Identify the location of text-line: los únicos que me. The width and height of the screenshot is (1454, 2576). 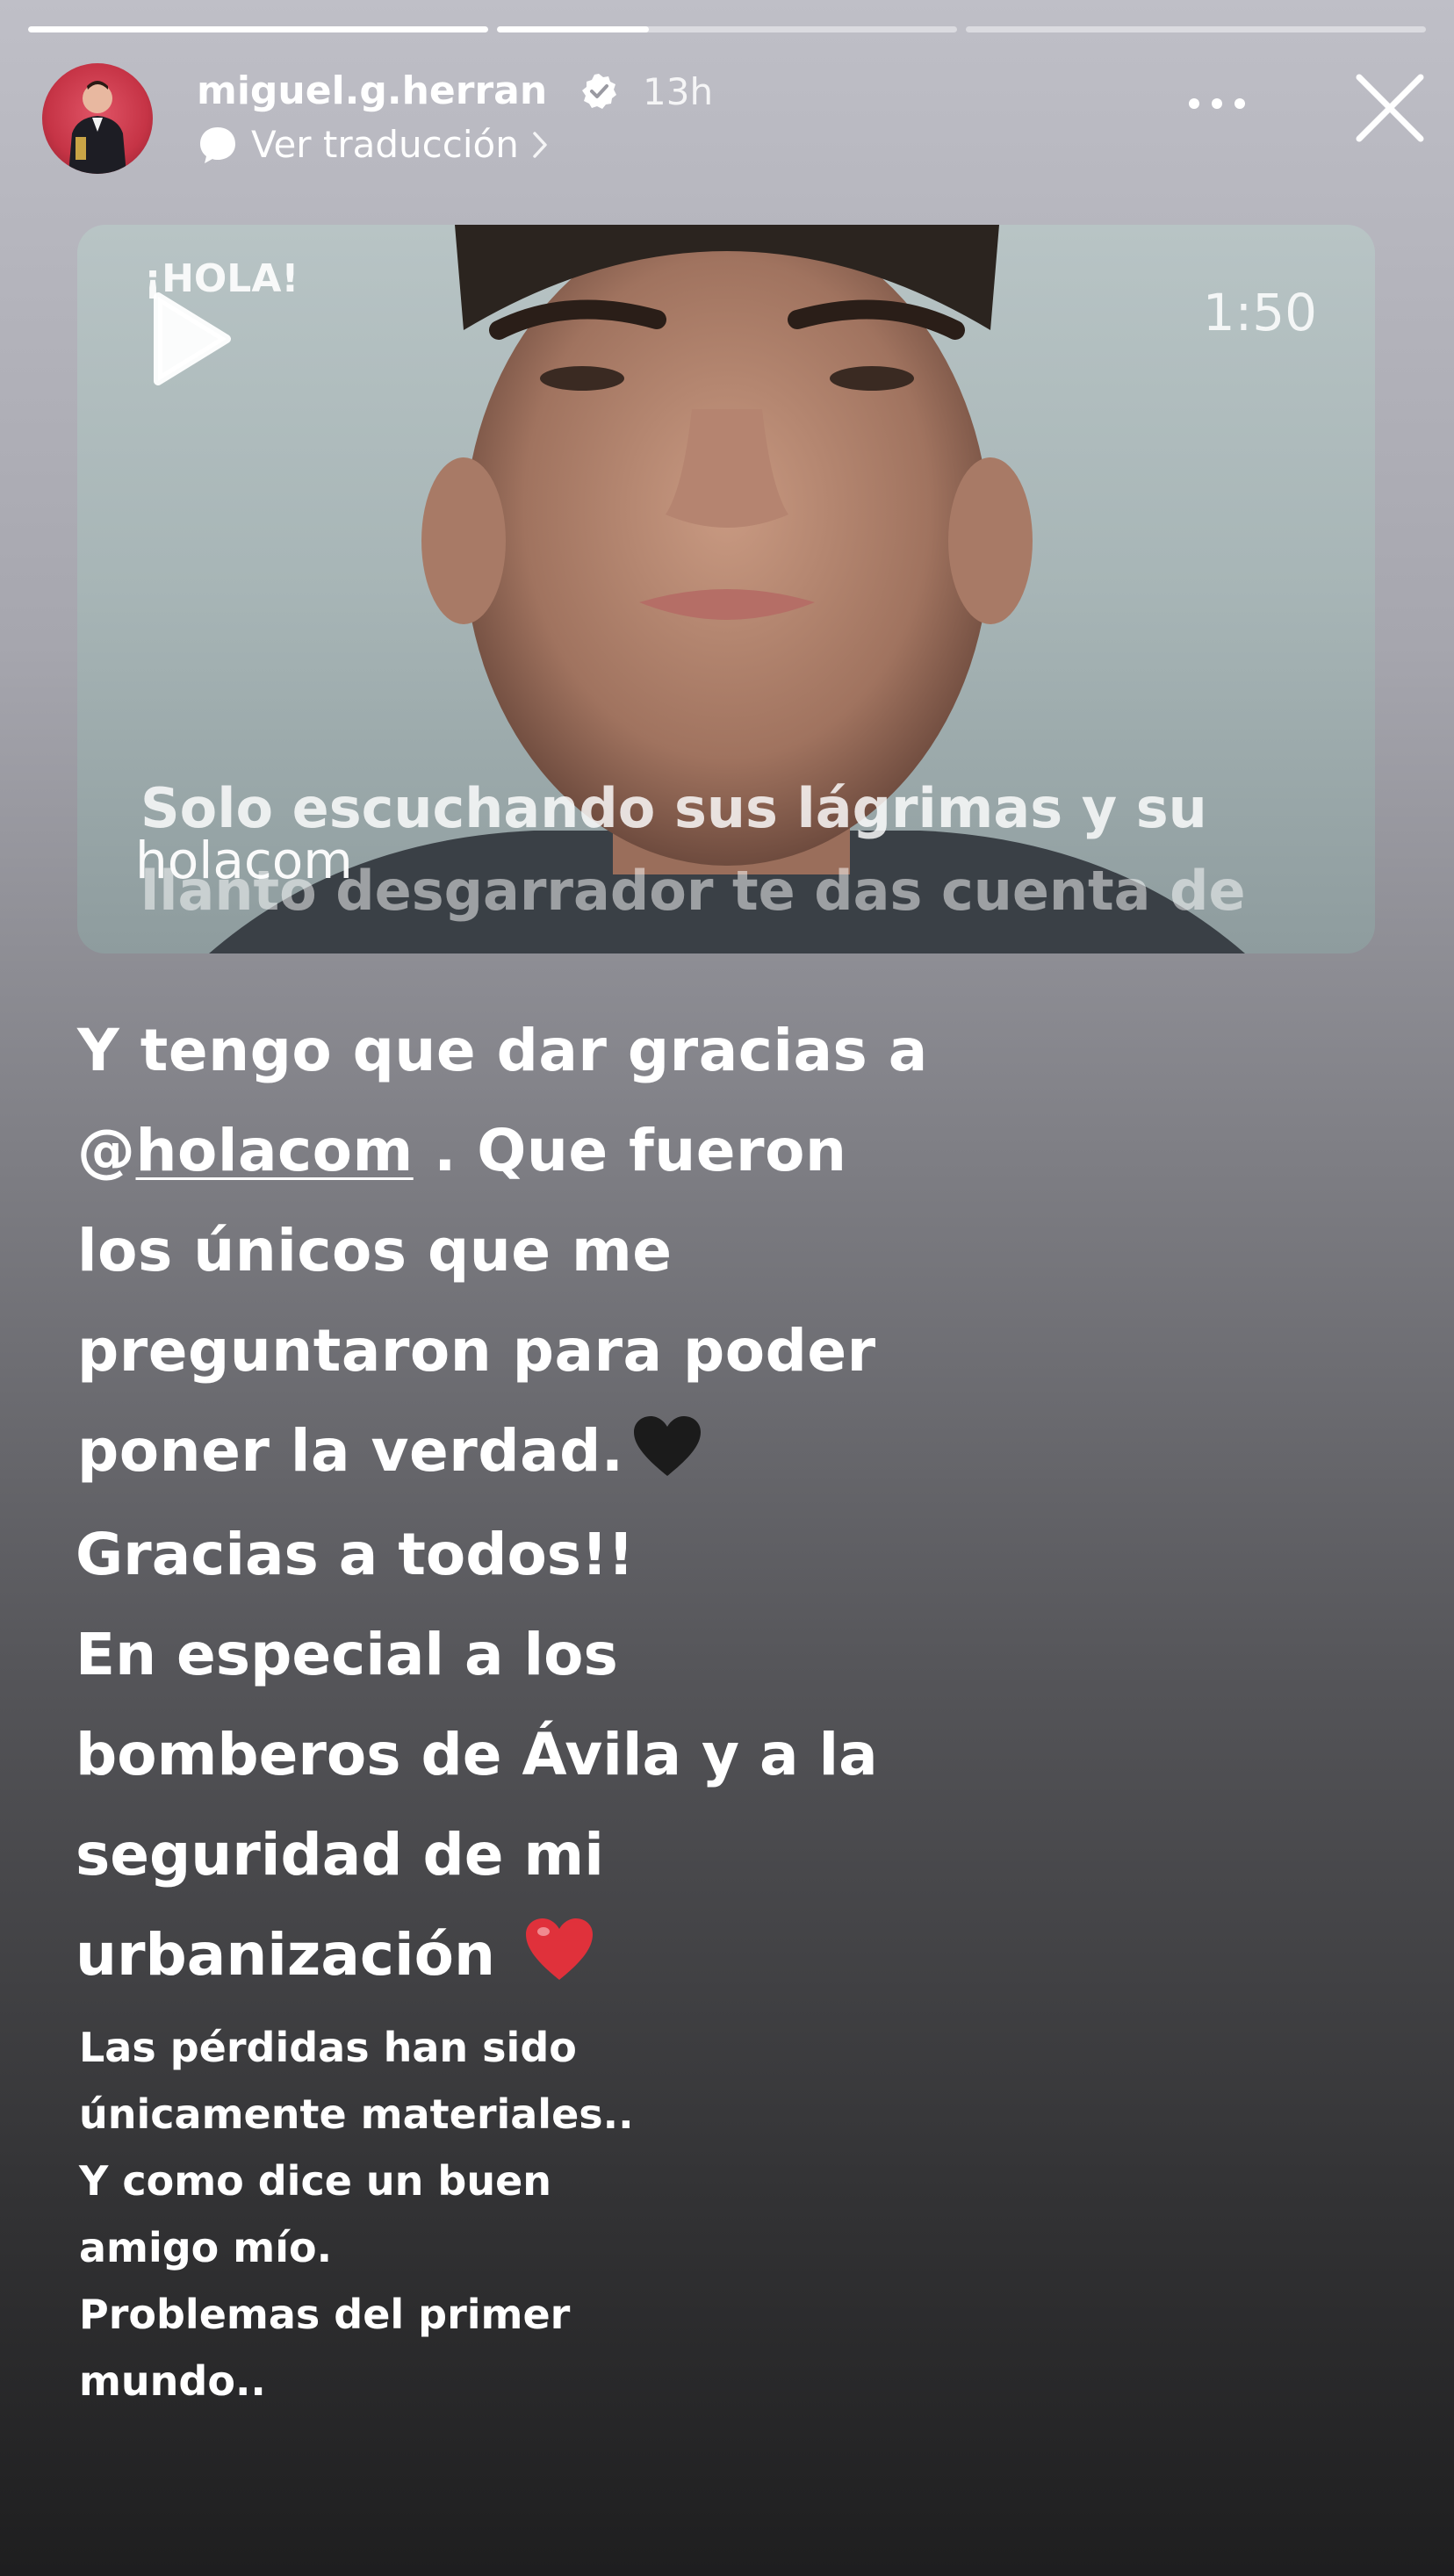
(375, 1250).